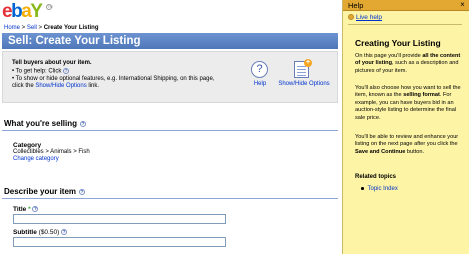  What do you see at coordinates (415, 151) in the screenshot?
I see `help-text: button.` at bounding box center [415, 151].